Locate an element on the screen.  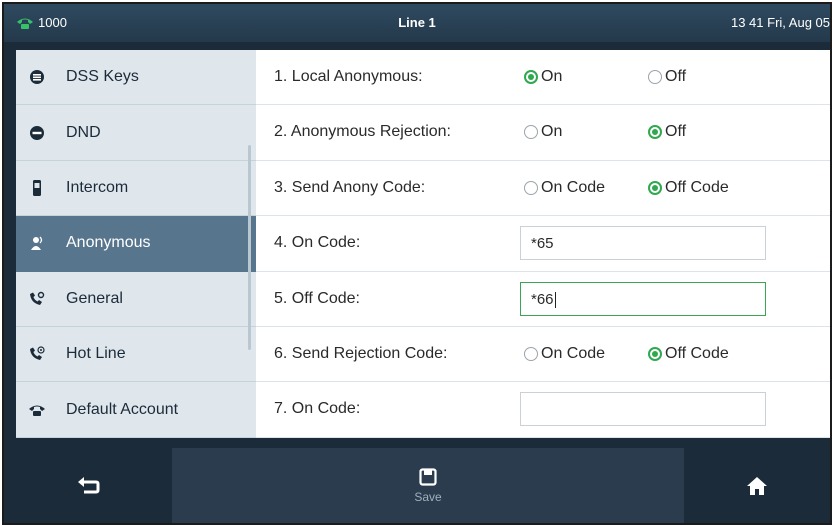
radio-send-rejection-off-code: Off Code is located at coordinates (688, 354).